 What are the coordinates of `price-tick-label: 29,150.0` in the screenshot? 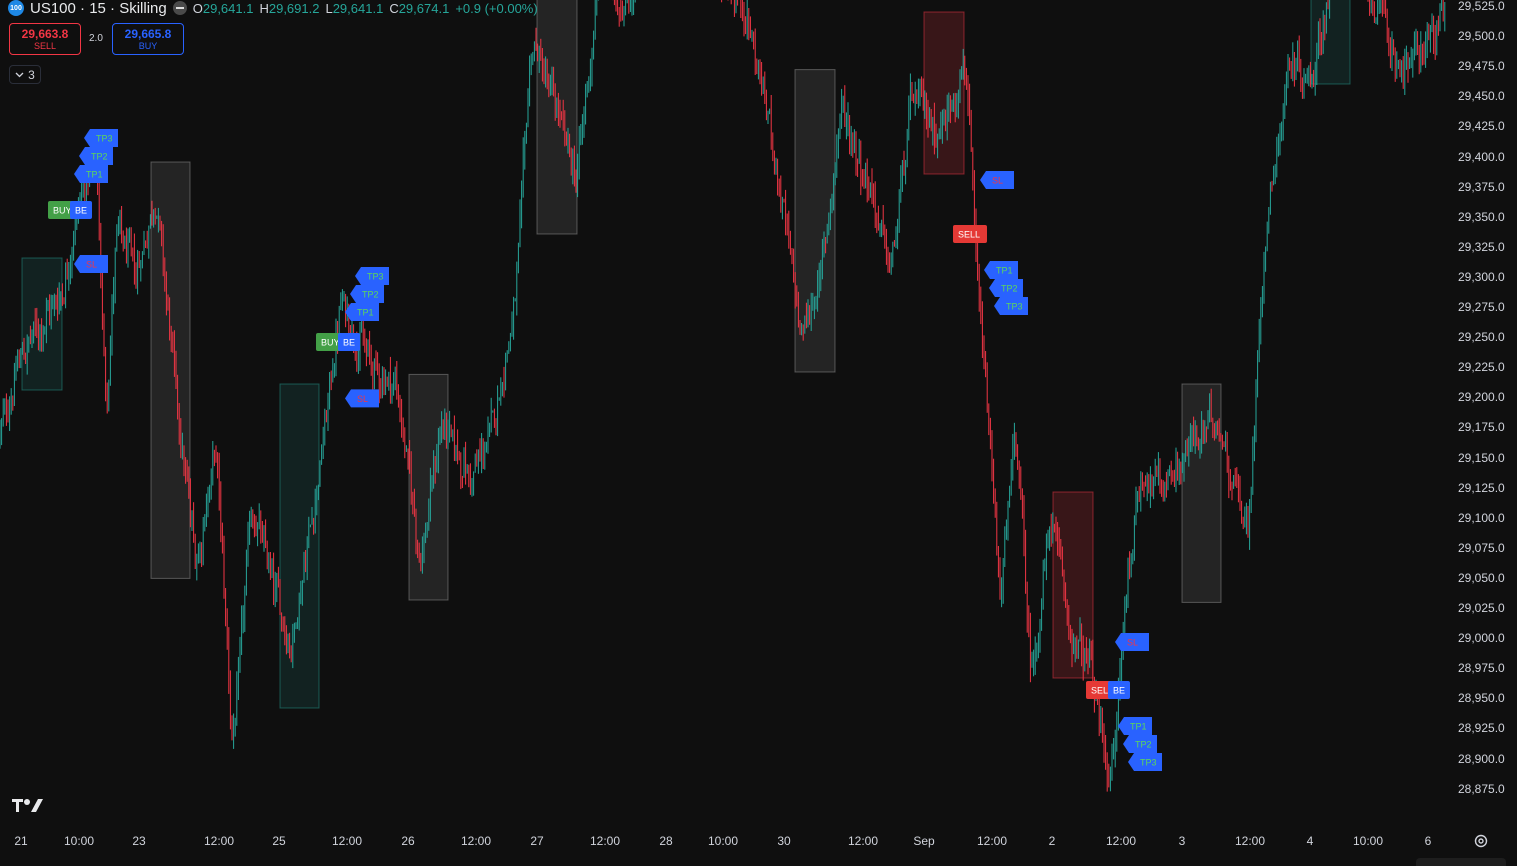 It's located at (1481, 457).